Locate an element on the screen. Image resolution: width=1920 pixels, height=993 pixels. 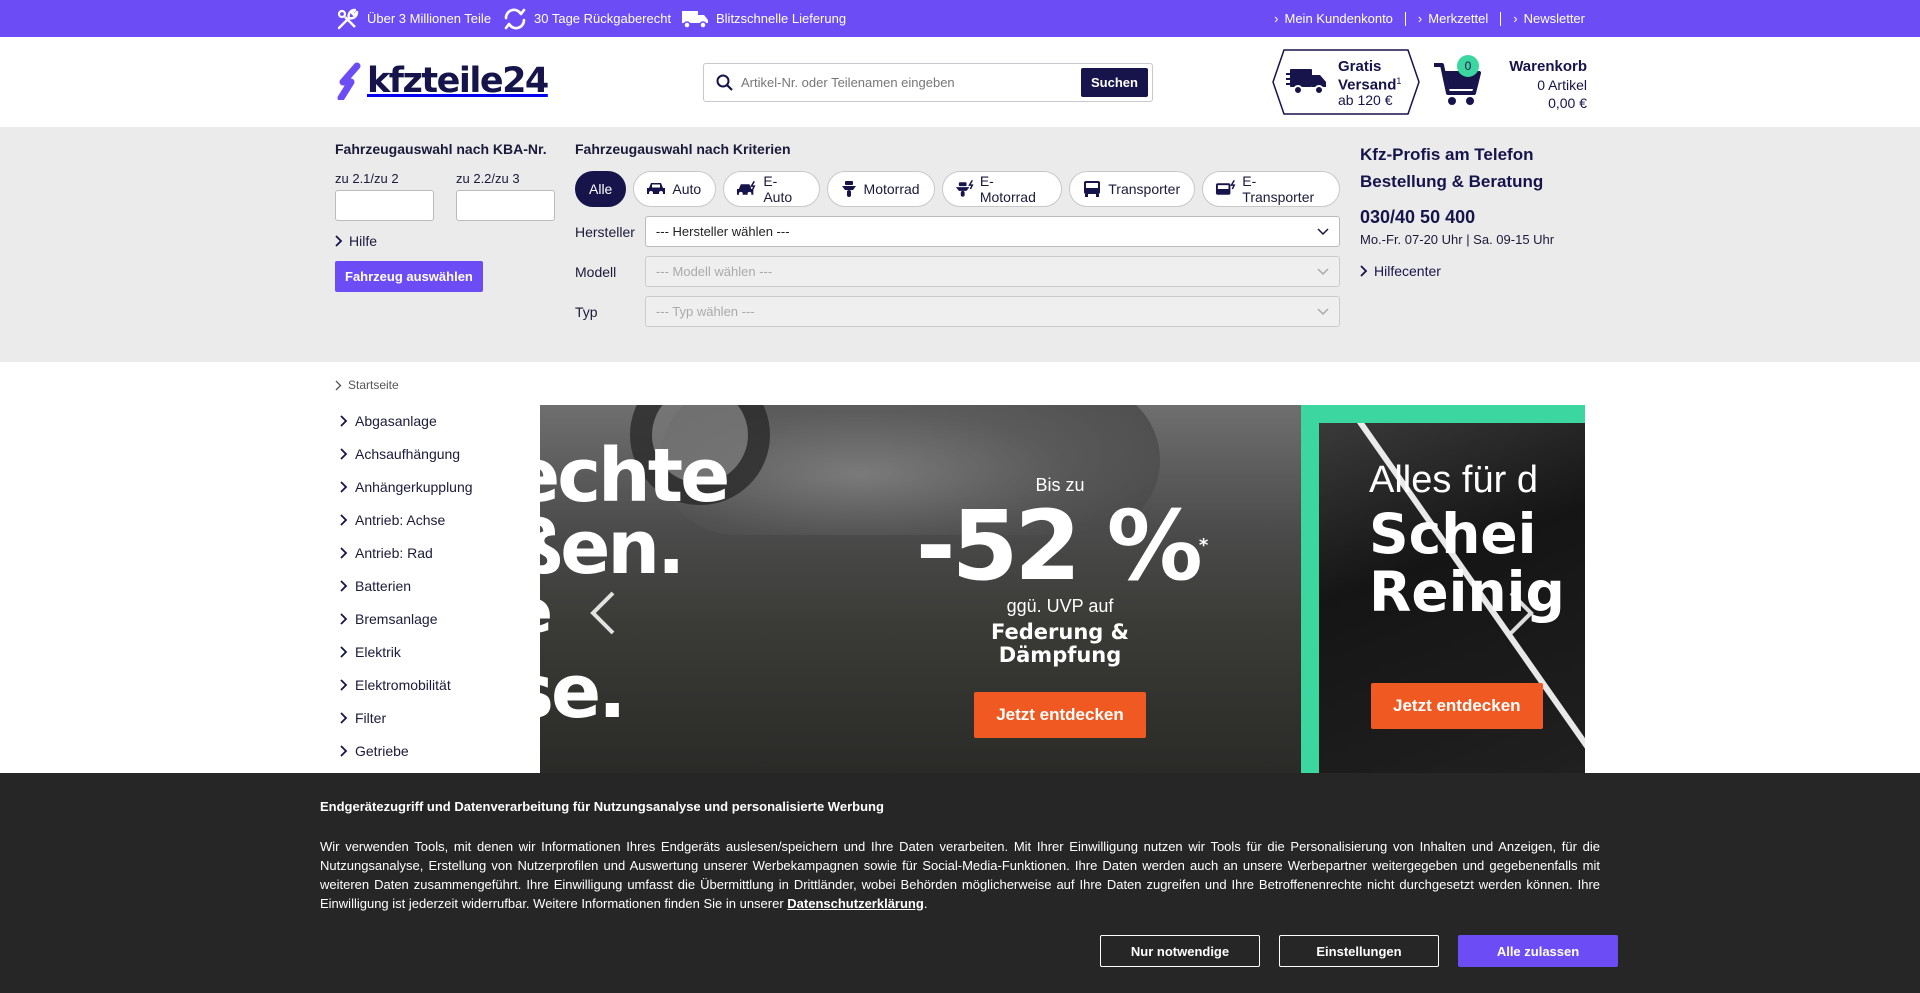
breadcrumb: Startseite is located at coordinates (367, 385).